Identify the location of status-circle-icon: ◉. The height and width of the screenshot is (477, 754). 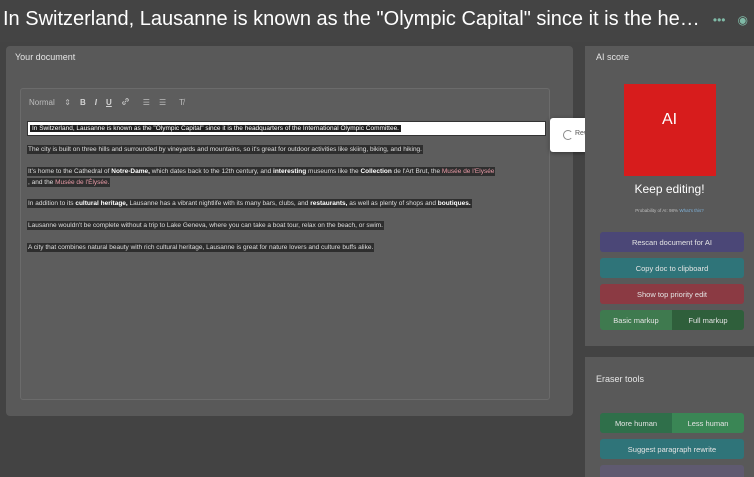
(743, 20).